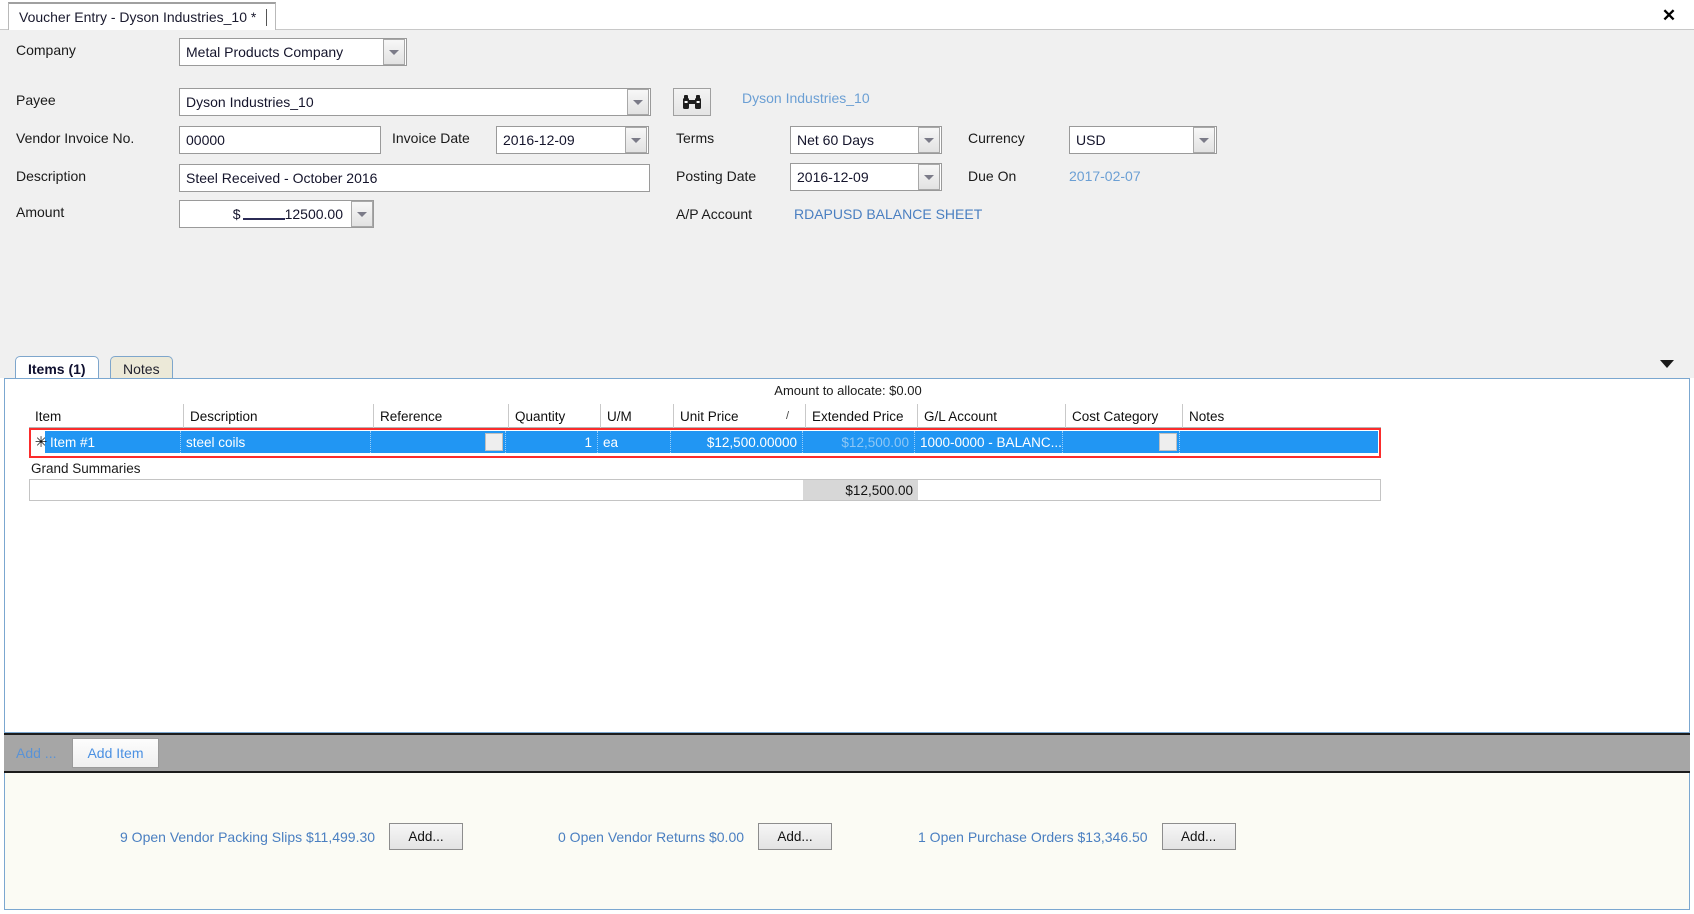 This screenshot has height=914, width=1694. What do you see at coordinates (86, 468) in the screenshot?
I see `grand-summaries-label: Grand Summaries` at bounding box center [86, 468].